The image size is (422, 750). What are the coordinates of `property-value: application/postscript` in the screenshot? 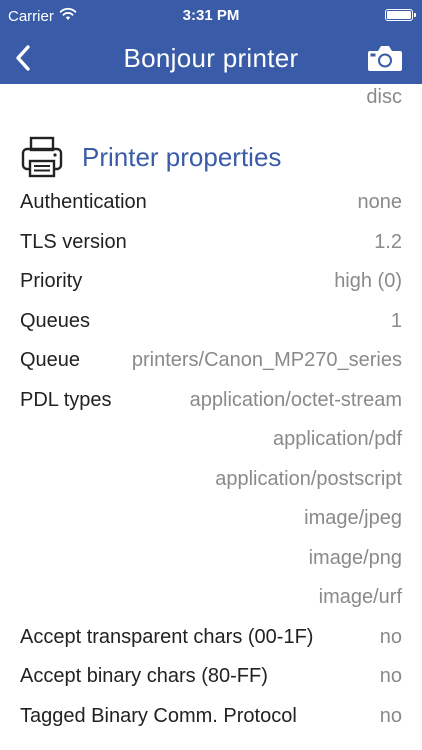 It's located at (308, 479).